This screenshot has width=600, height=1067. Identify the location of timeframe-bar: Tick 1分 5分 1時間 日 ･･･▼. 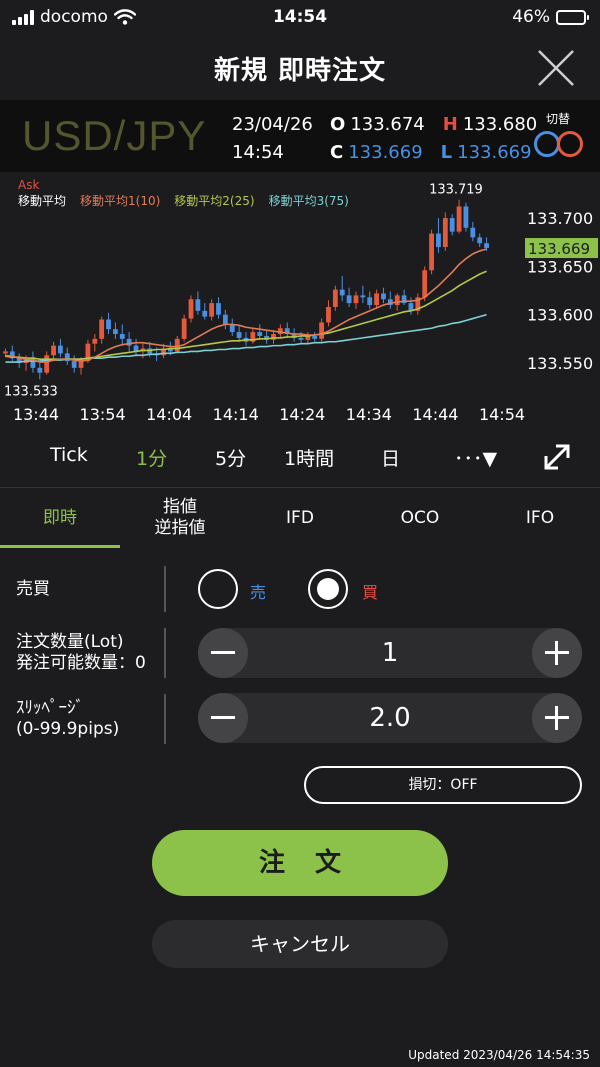
(300, 458).